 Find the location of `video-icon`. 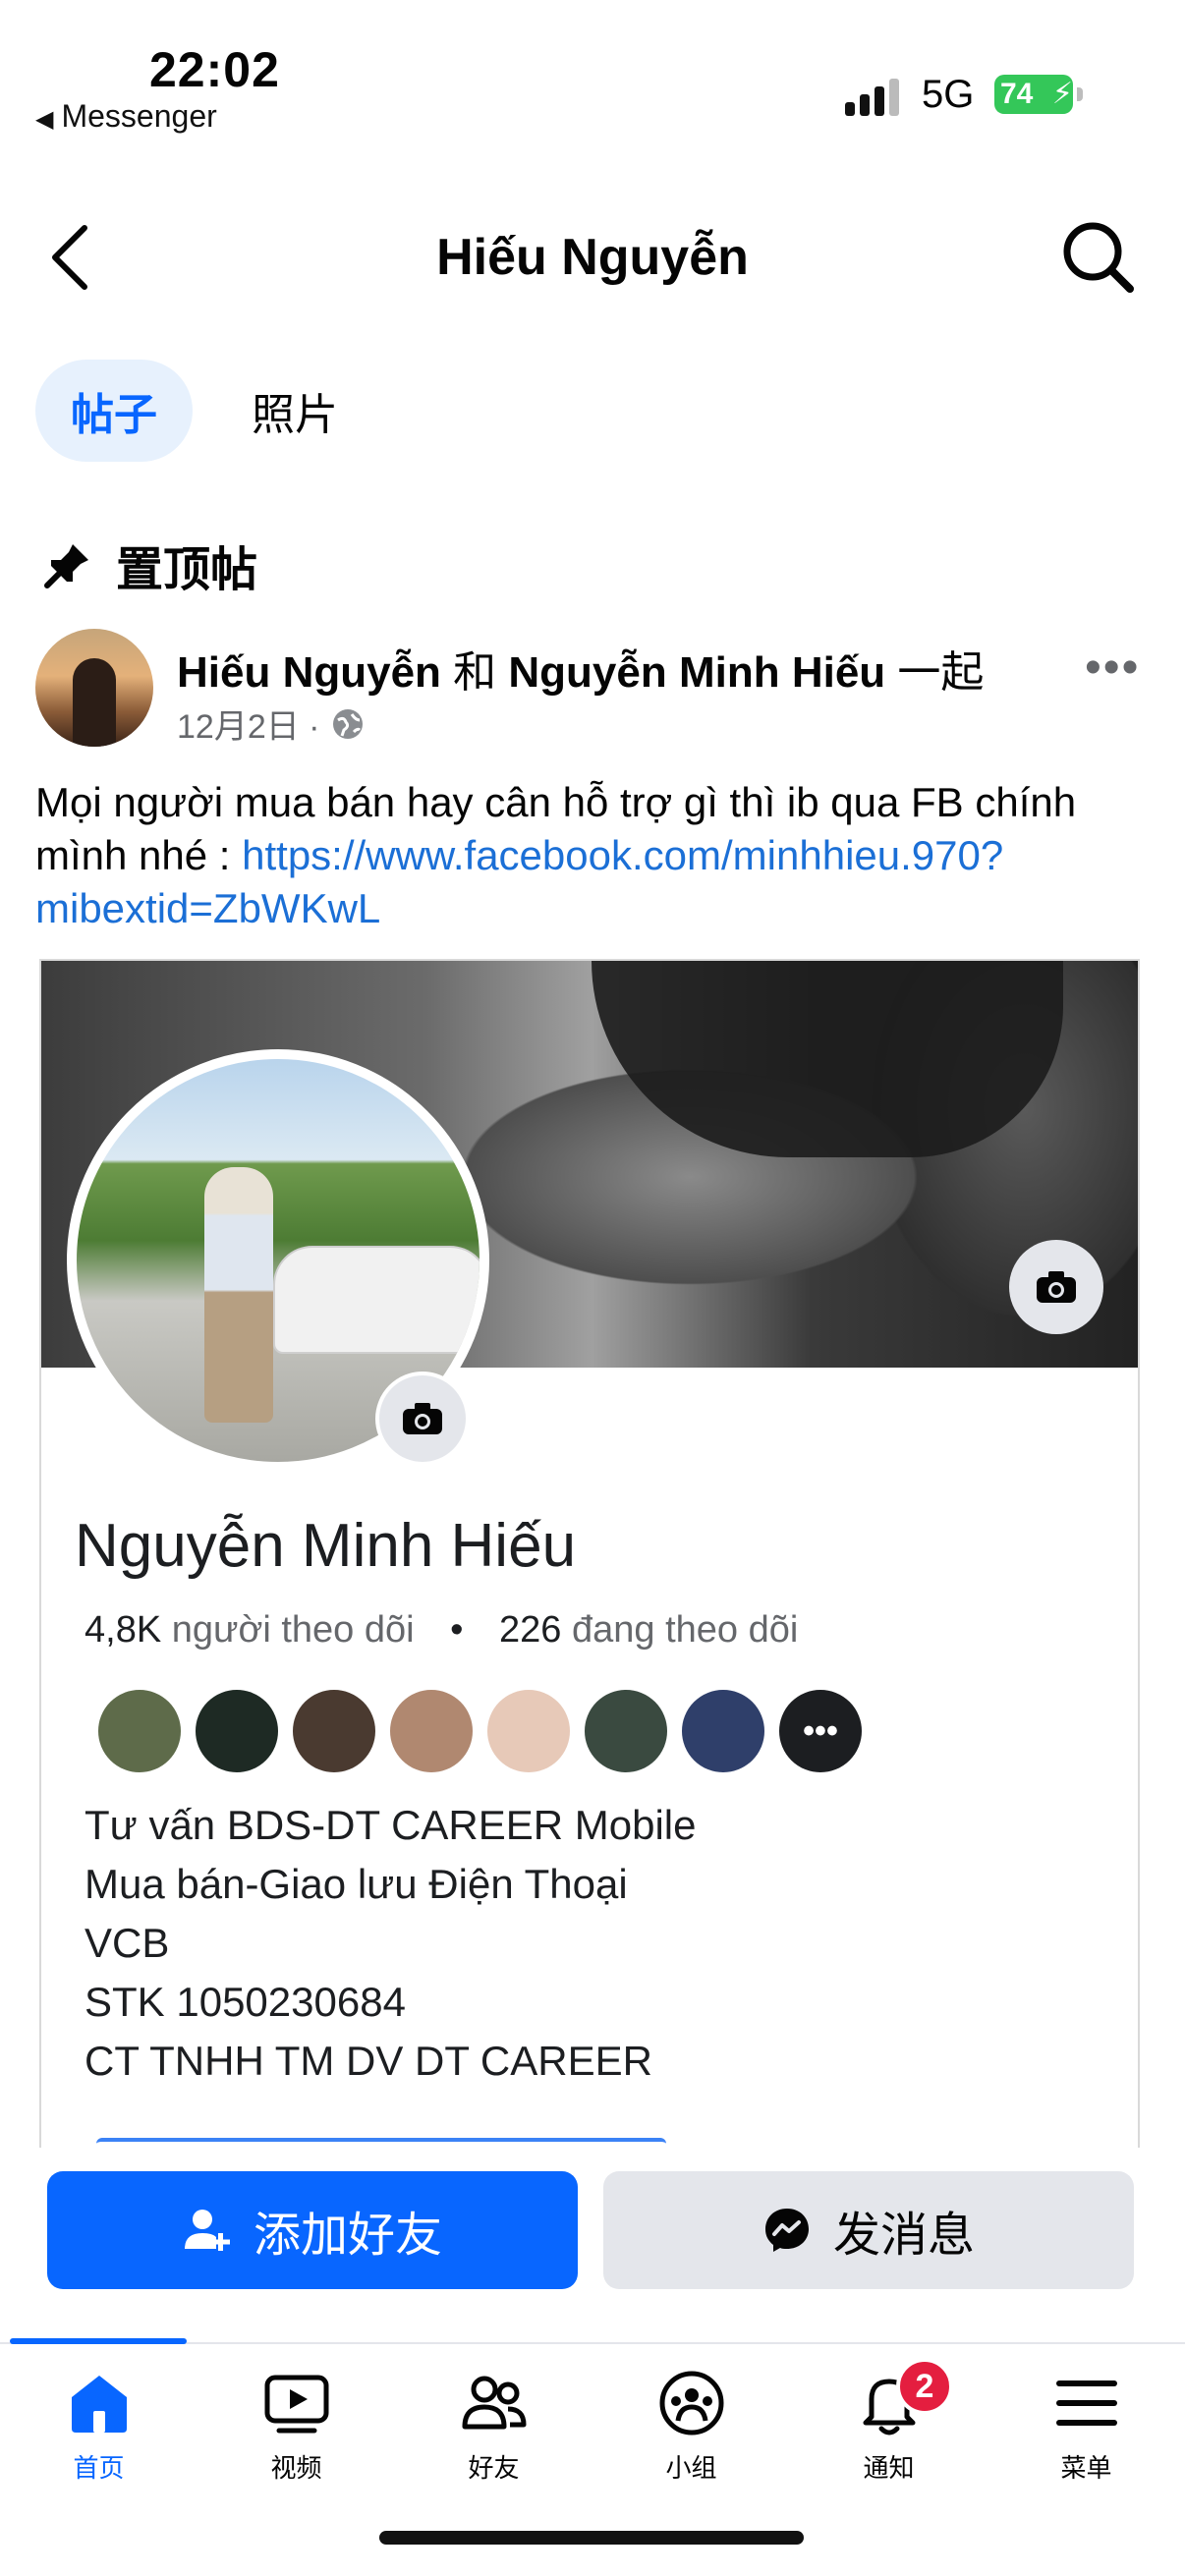

video-icon is located at coordinates (296, 2404).